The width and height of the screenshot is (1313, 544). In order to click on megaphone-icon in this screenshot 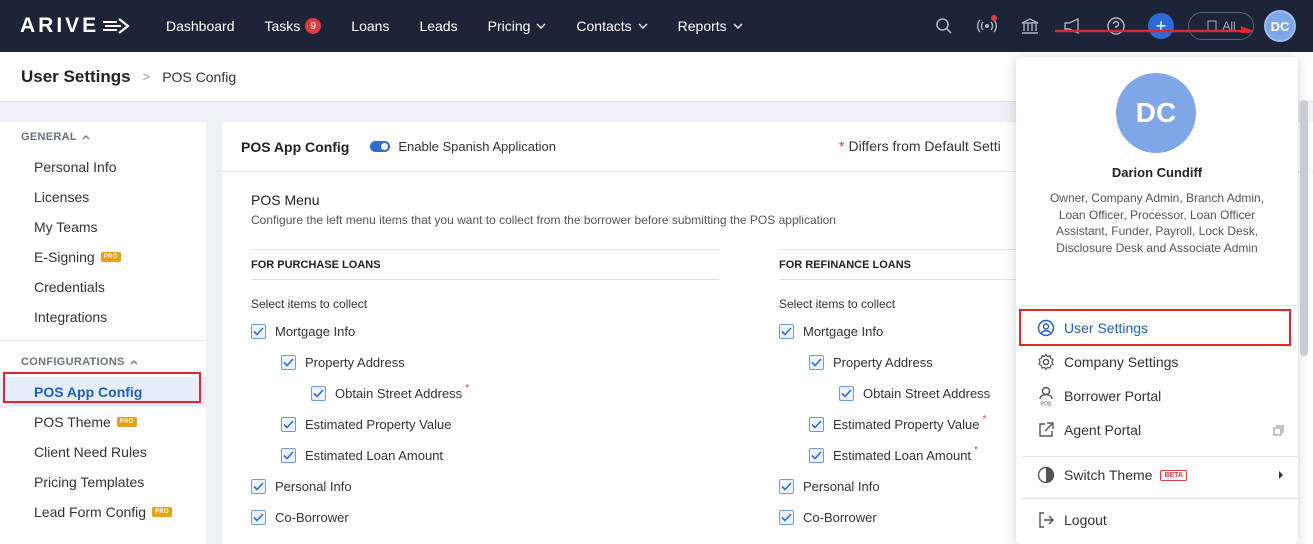, I will do `click(1073, 26)`.